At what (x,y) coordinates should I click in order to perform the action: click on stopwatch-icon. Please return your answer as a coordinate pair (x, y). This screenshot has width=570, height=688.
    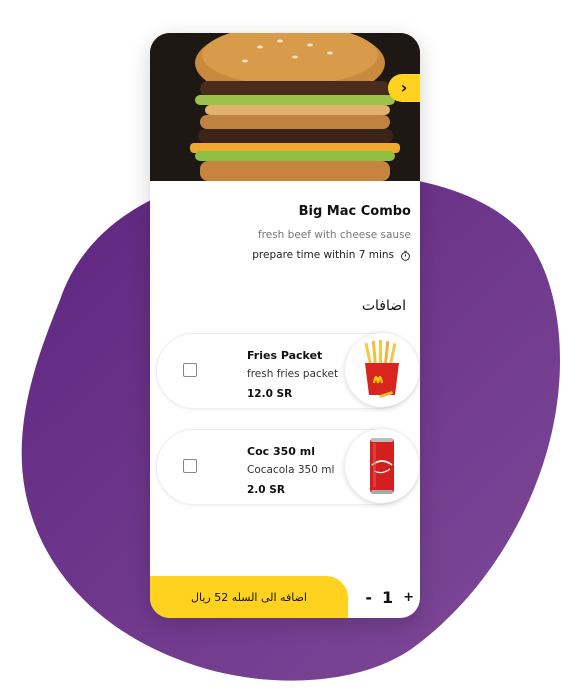
    Looking at the image, I should click on (405, 255).